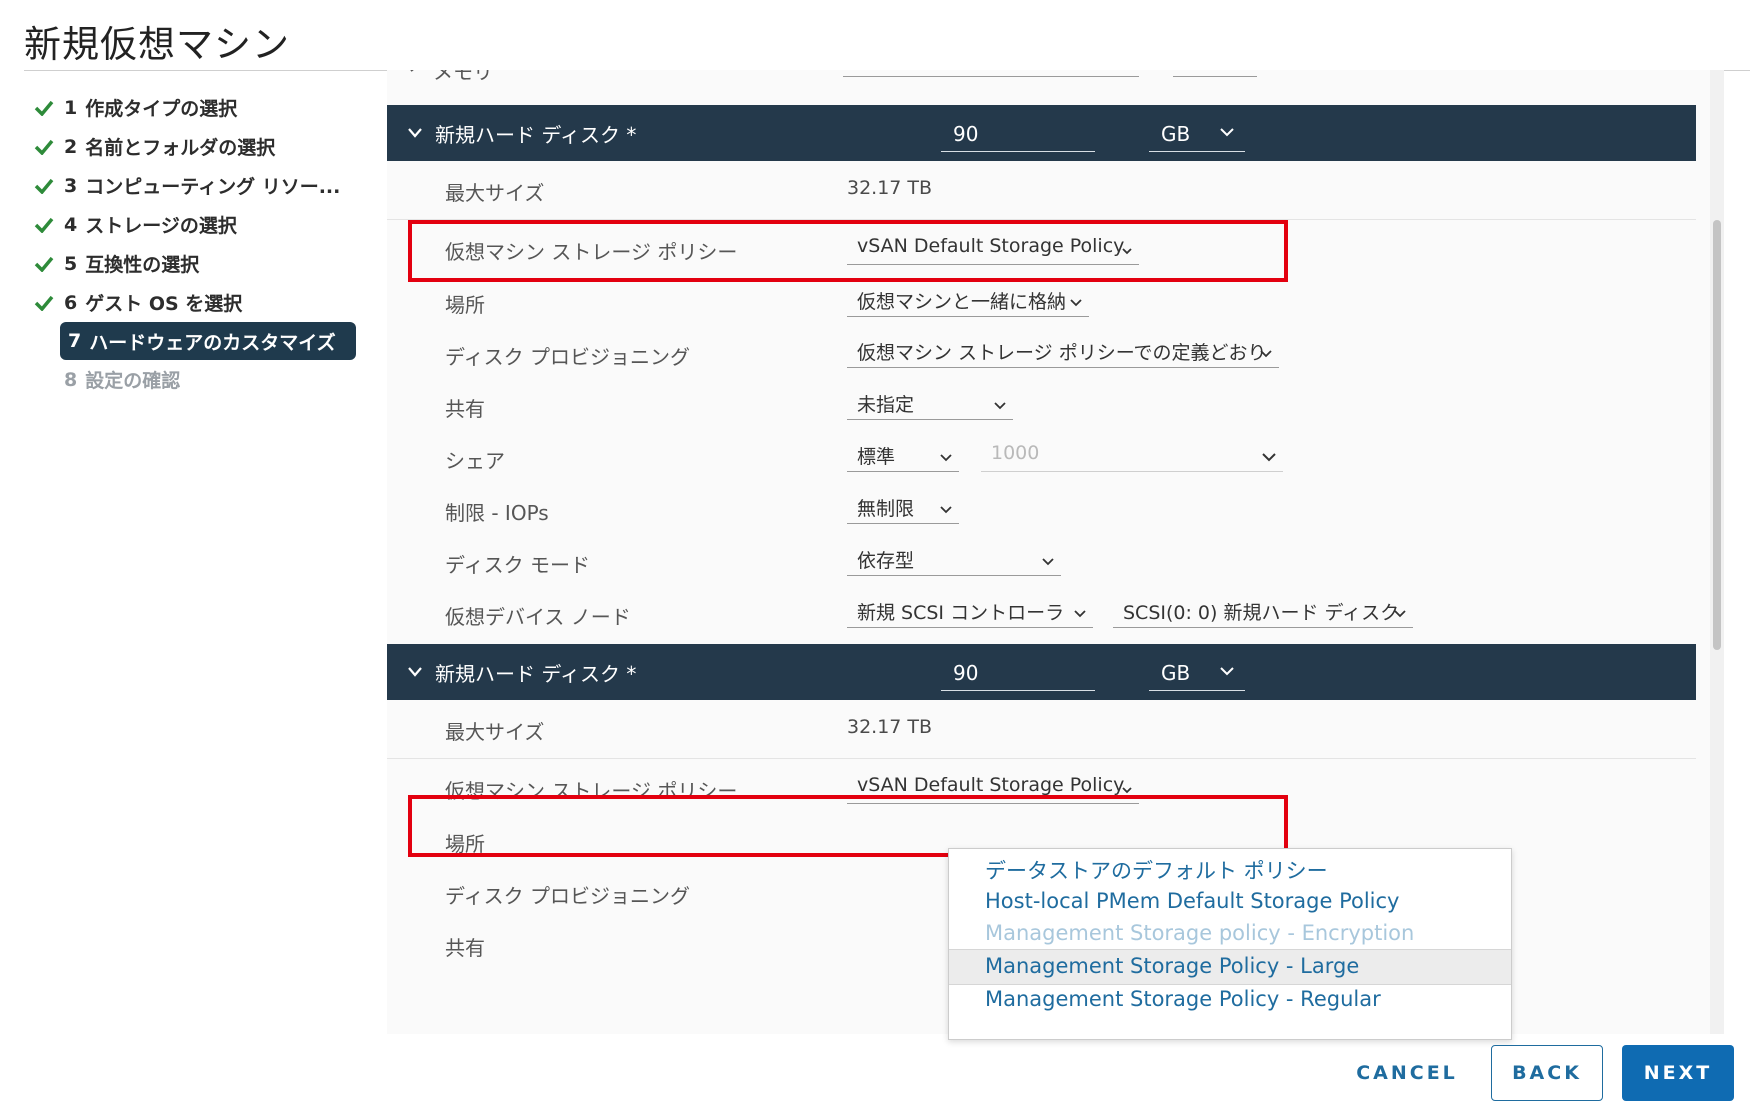 The height and width of the screenshot is (1117, 1750). I want to click on step-2: 2 名前とフォルダの選択, so click(199, 146).